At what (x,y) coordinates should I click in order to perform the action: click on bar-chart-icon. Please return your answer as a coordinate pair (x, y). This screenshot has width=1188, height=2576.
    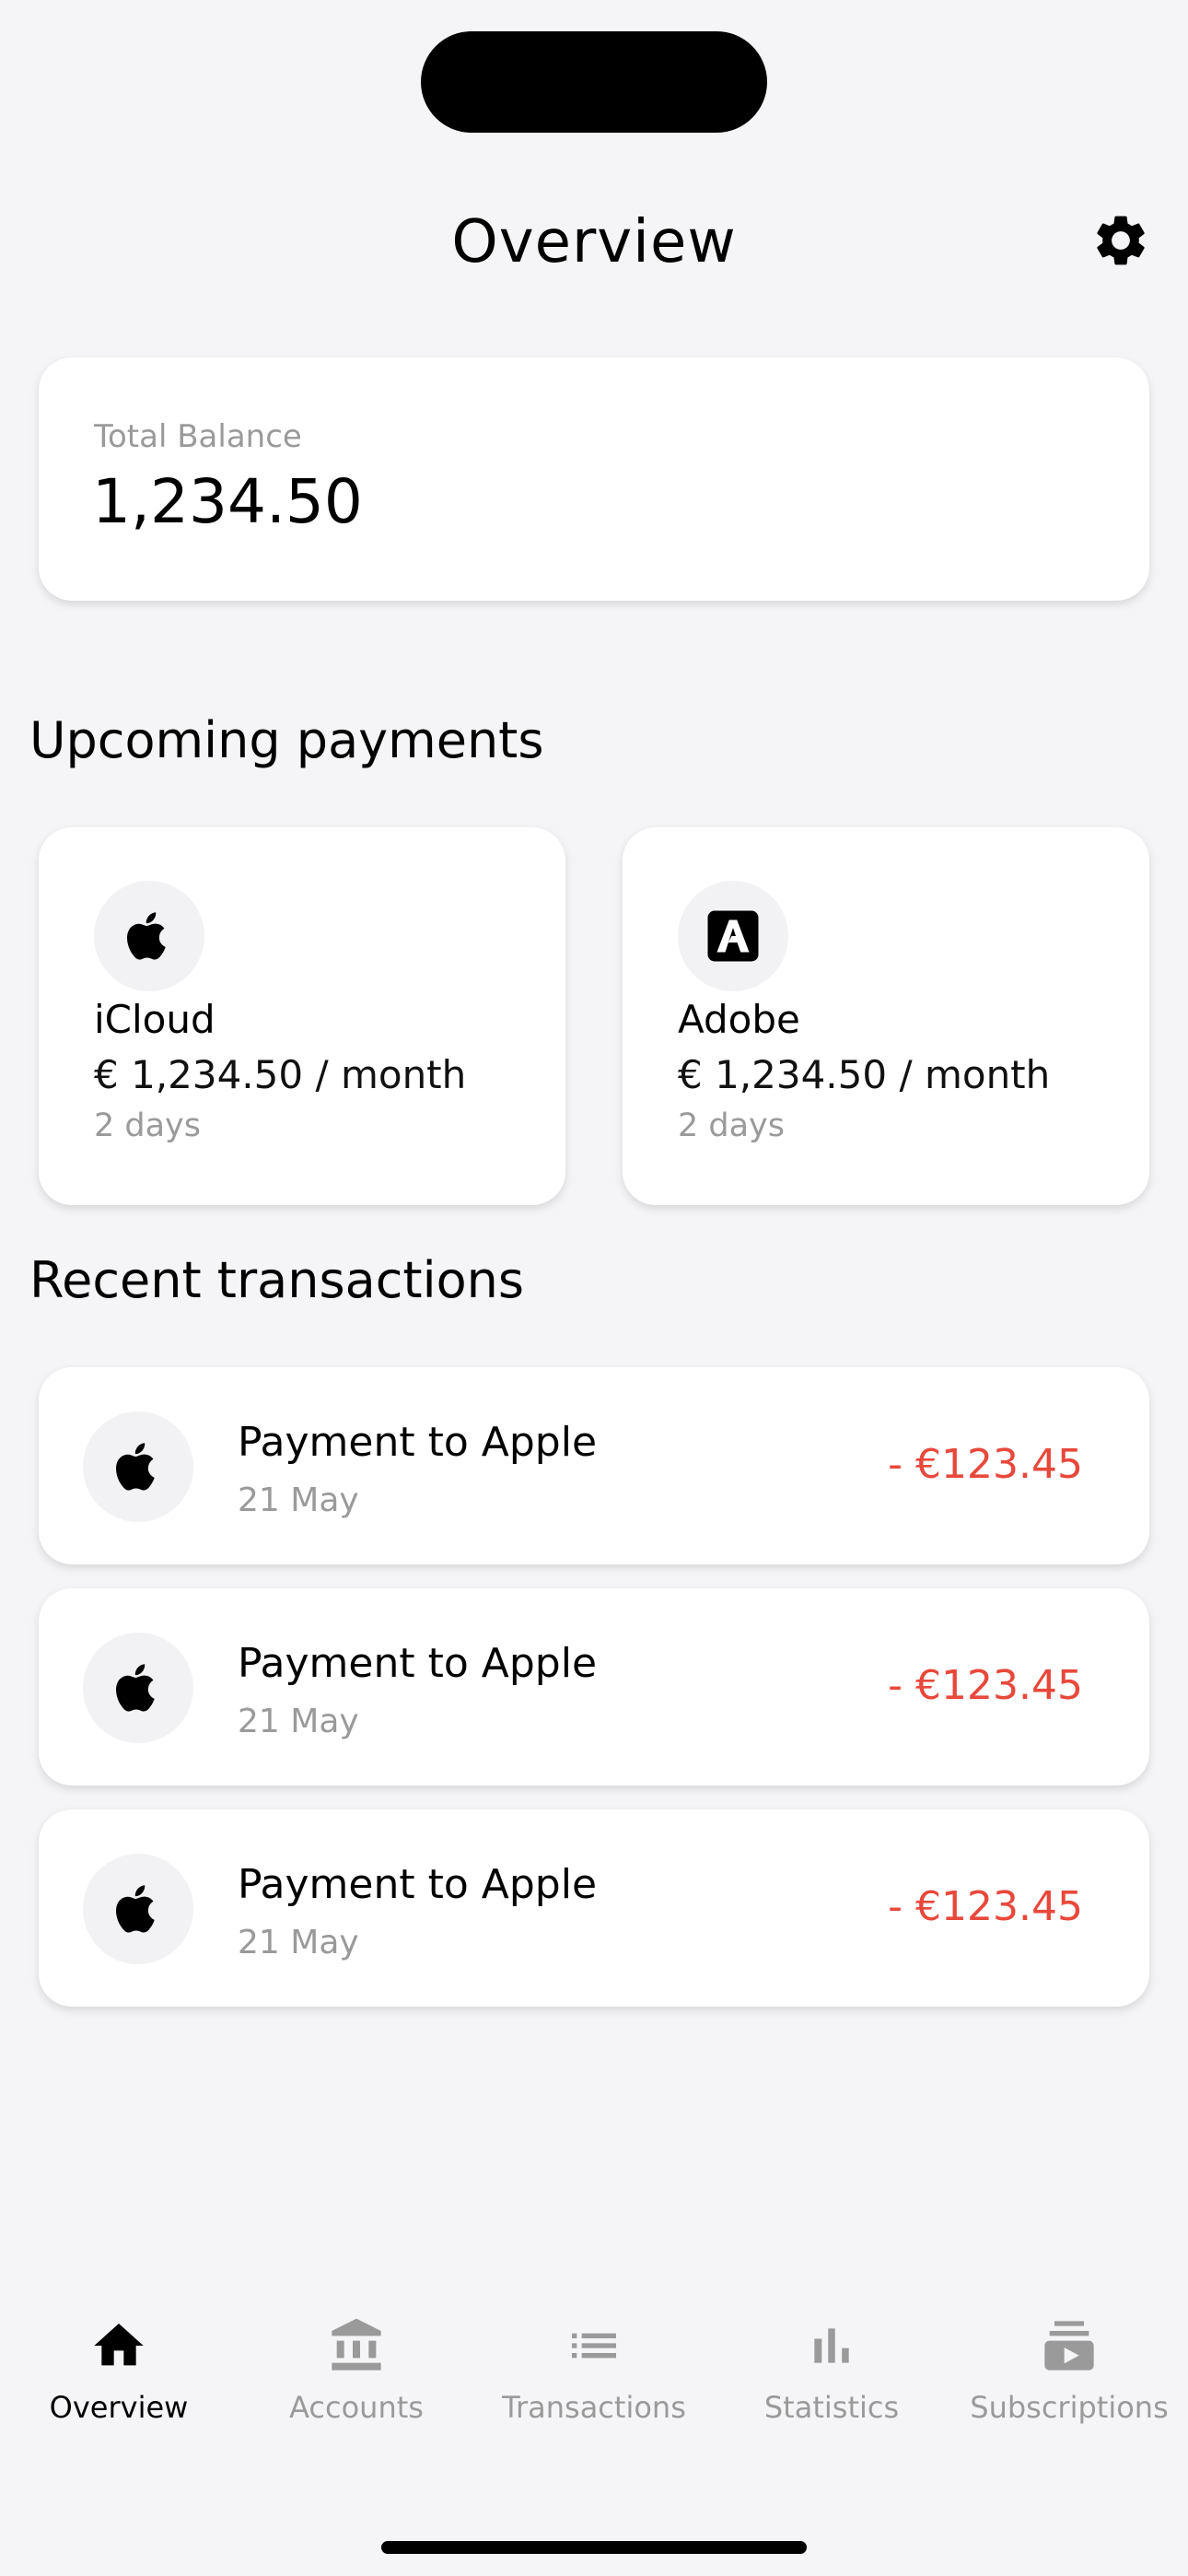
    Looking at the image, I should click on (831, 2345).